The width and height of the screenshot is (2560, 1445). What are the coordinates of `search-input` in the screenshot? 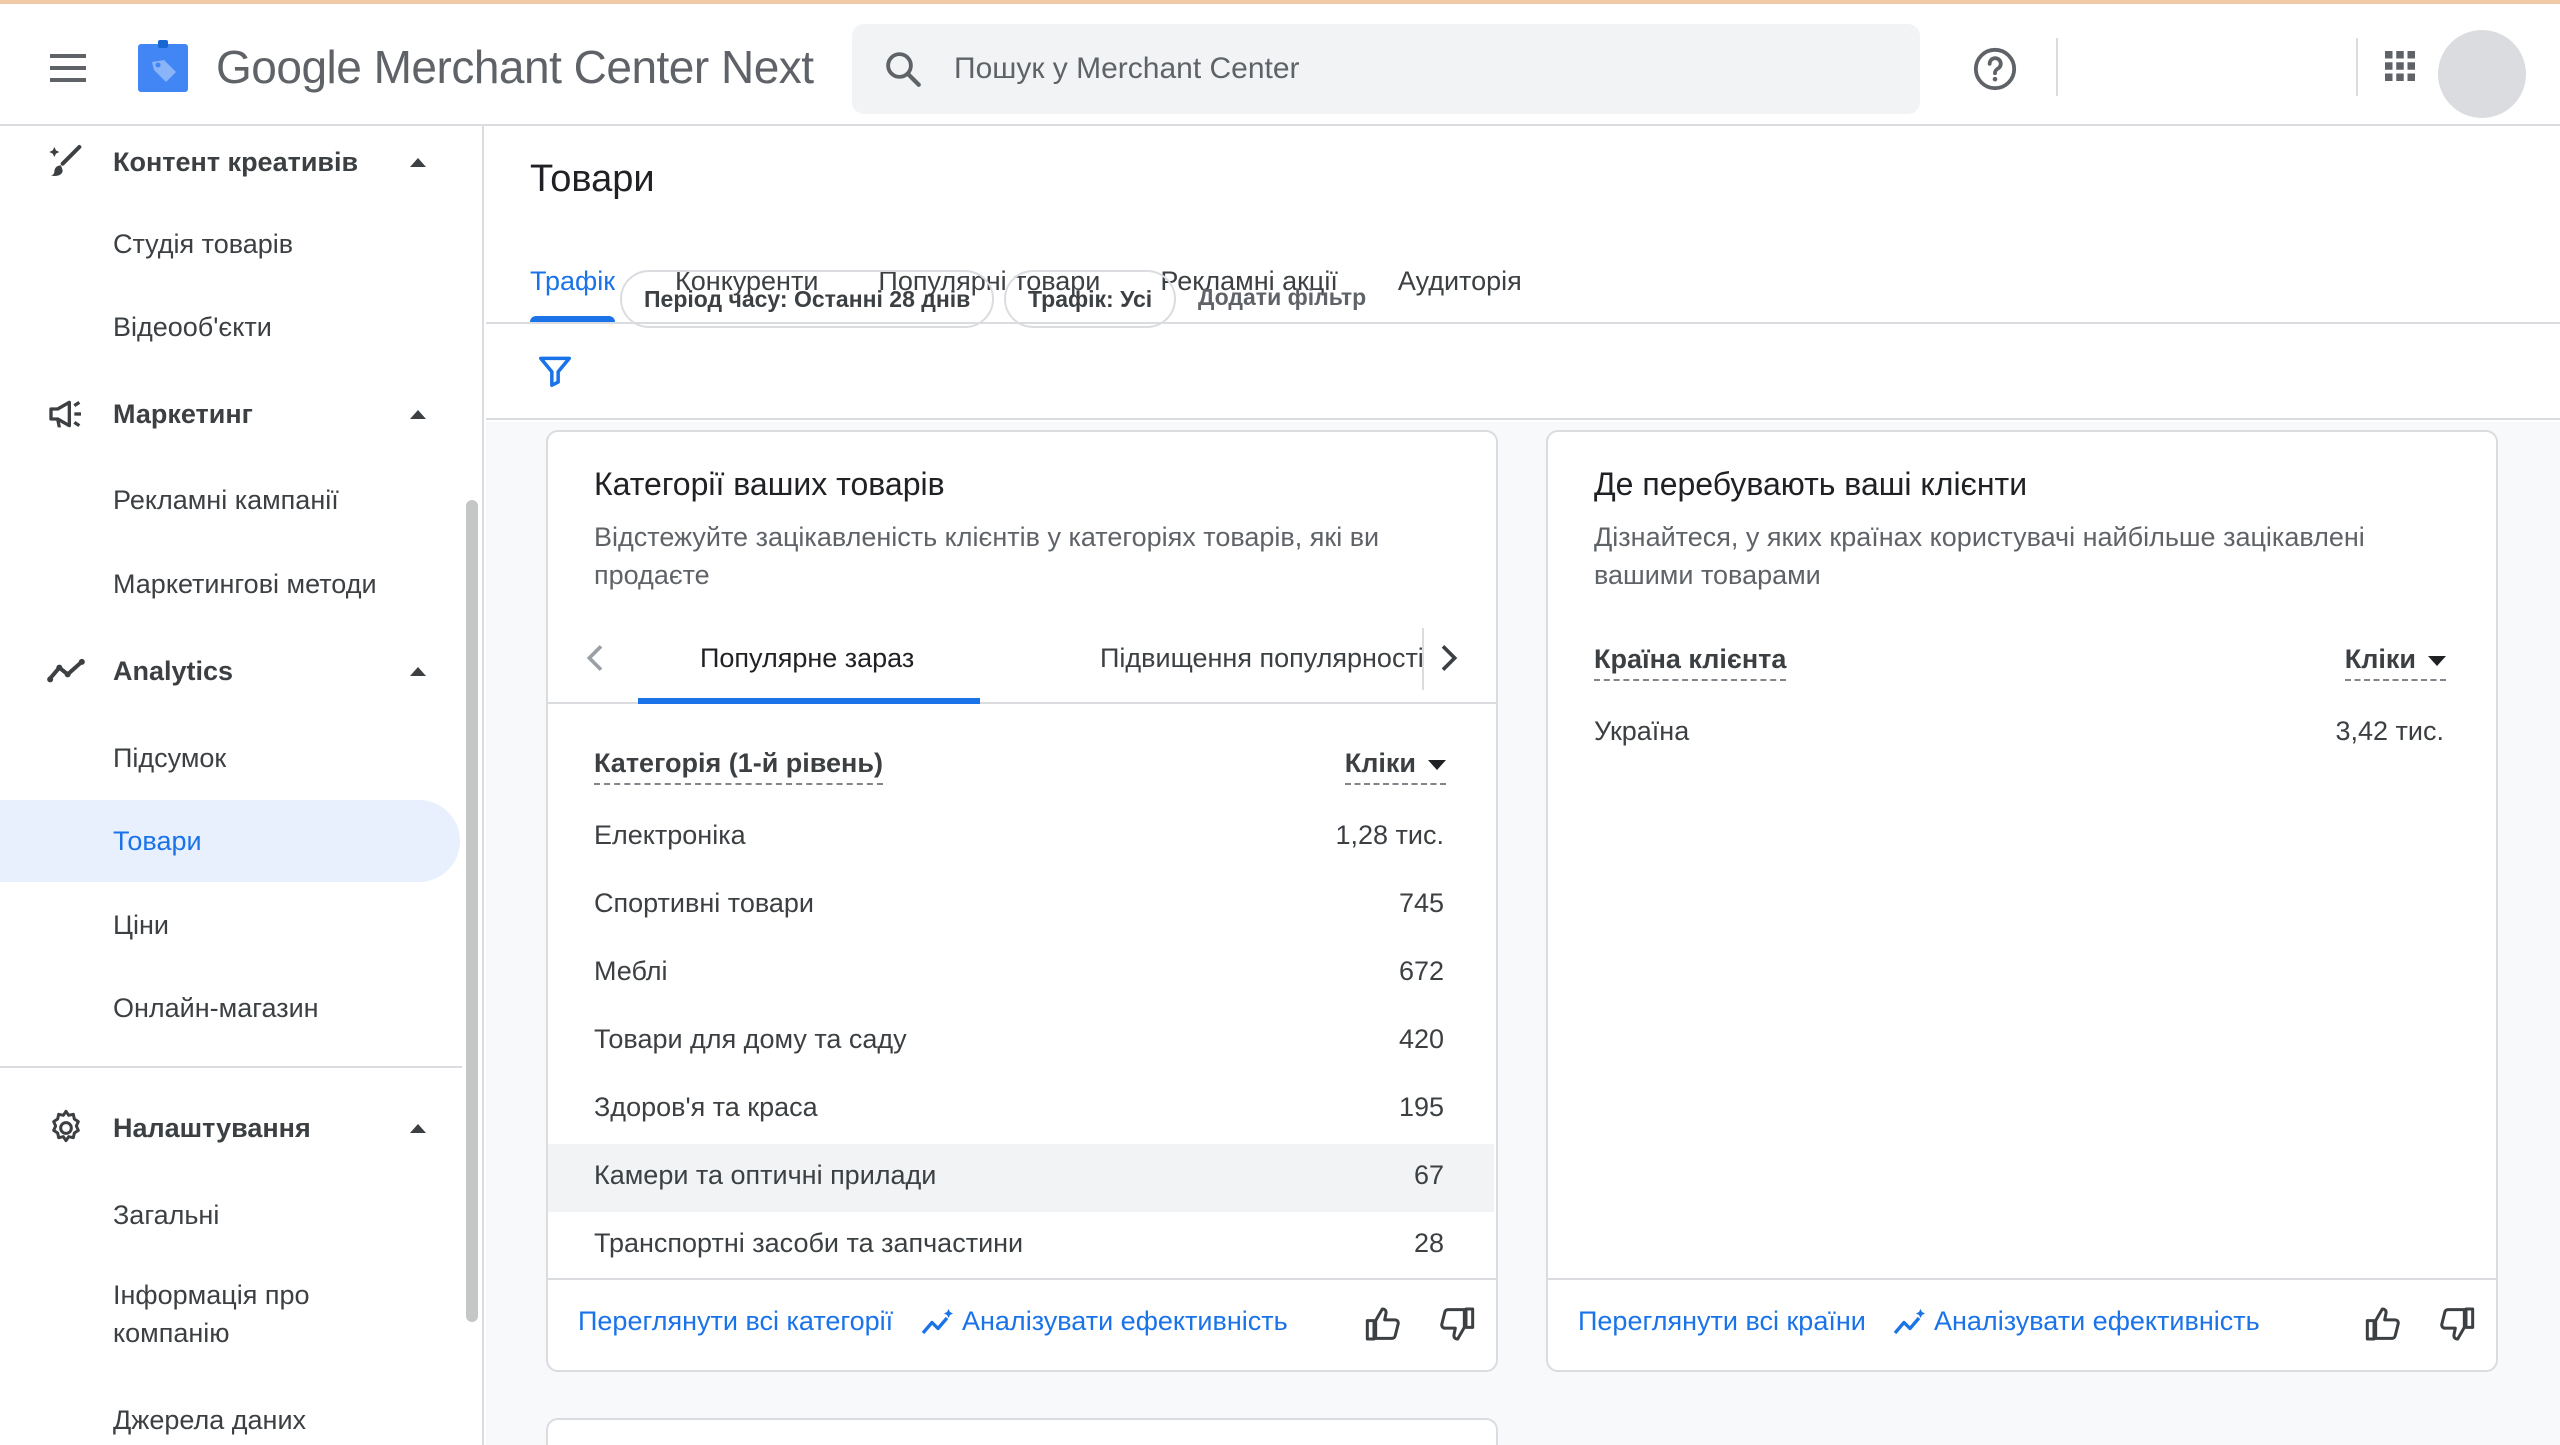 It's located at (1404, 69).